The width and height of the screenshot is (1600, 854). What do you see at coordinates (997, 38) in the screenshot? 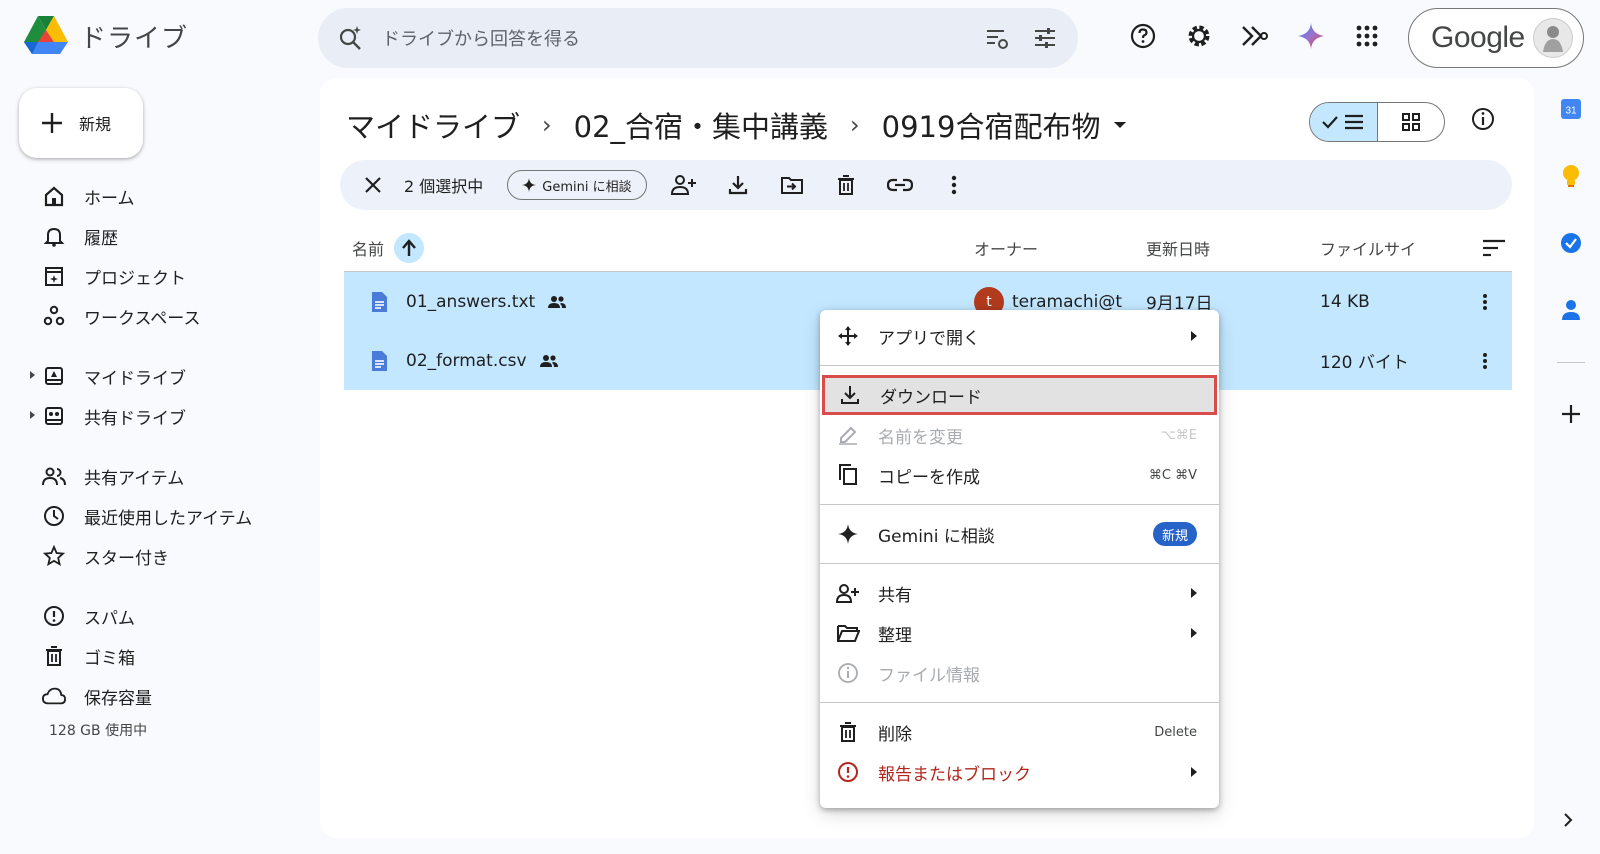
I see `search-filter-button` at bounding box center [997, 38].